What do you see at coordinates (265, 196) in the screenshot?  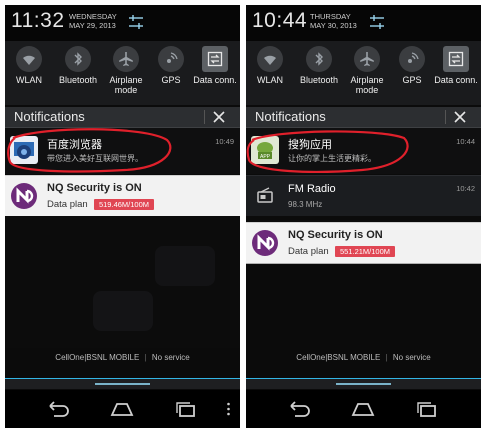 I see `radio-icon` at bounding box center [265, 196].